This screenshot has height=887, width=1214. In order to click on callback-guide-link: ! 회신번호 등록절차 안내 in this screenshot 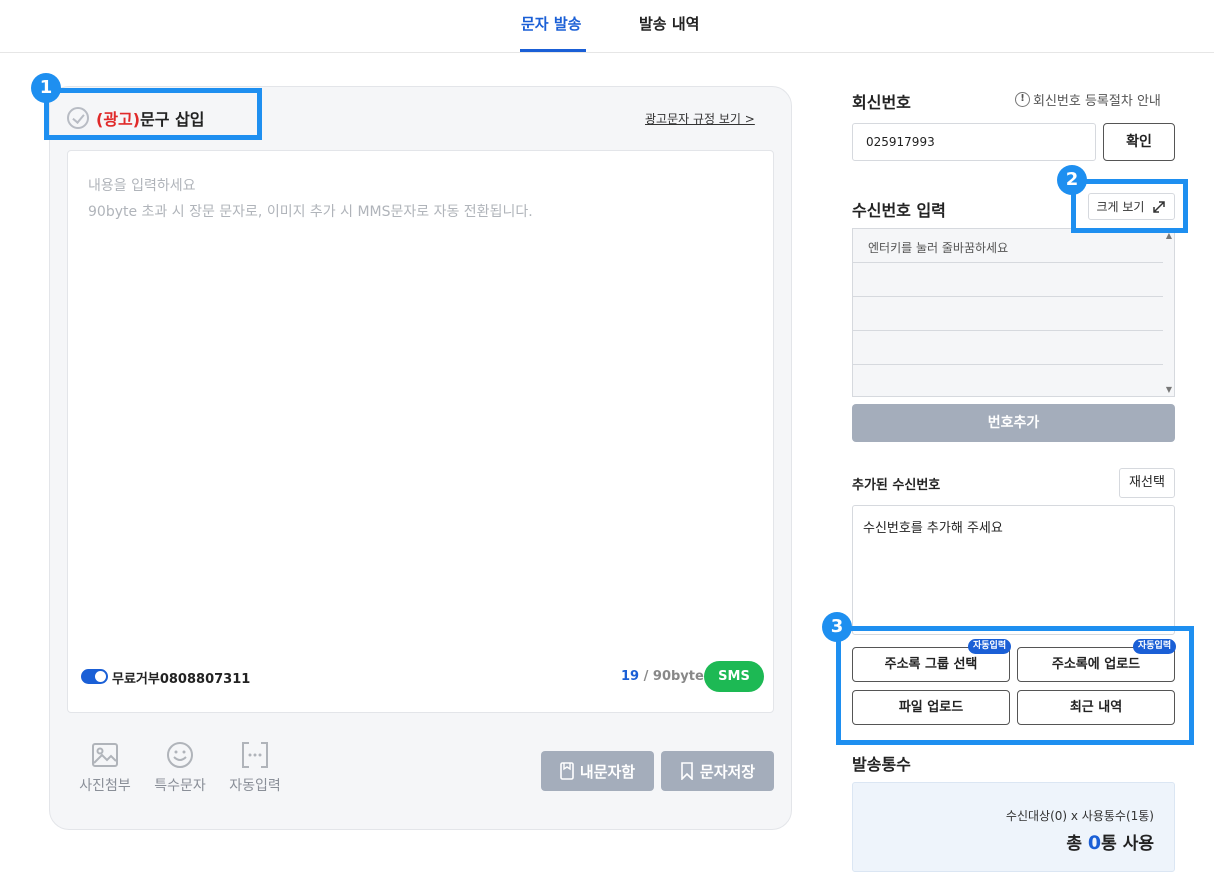, I will do `click(1088, 99)`.